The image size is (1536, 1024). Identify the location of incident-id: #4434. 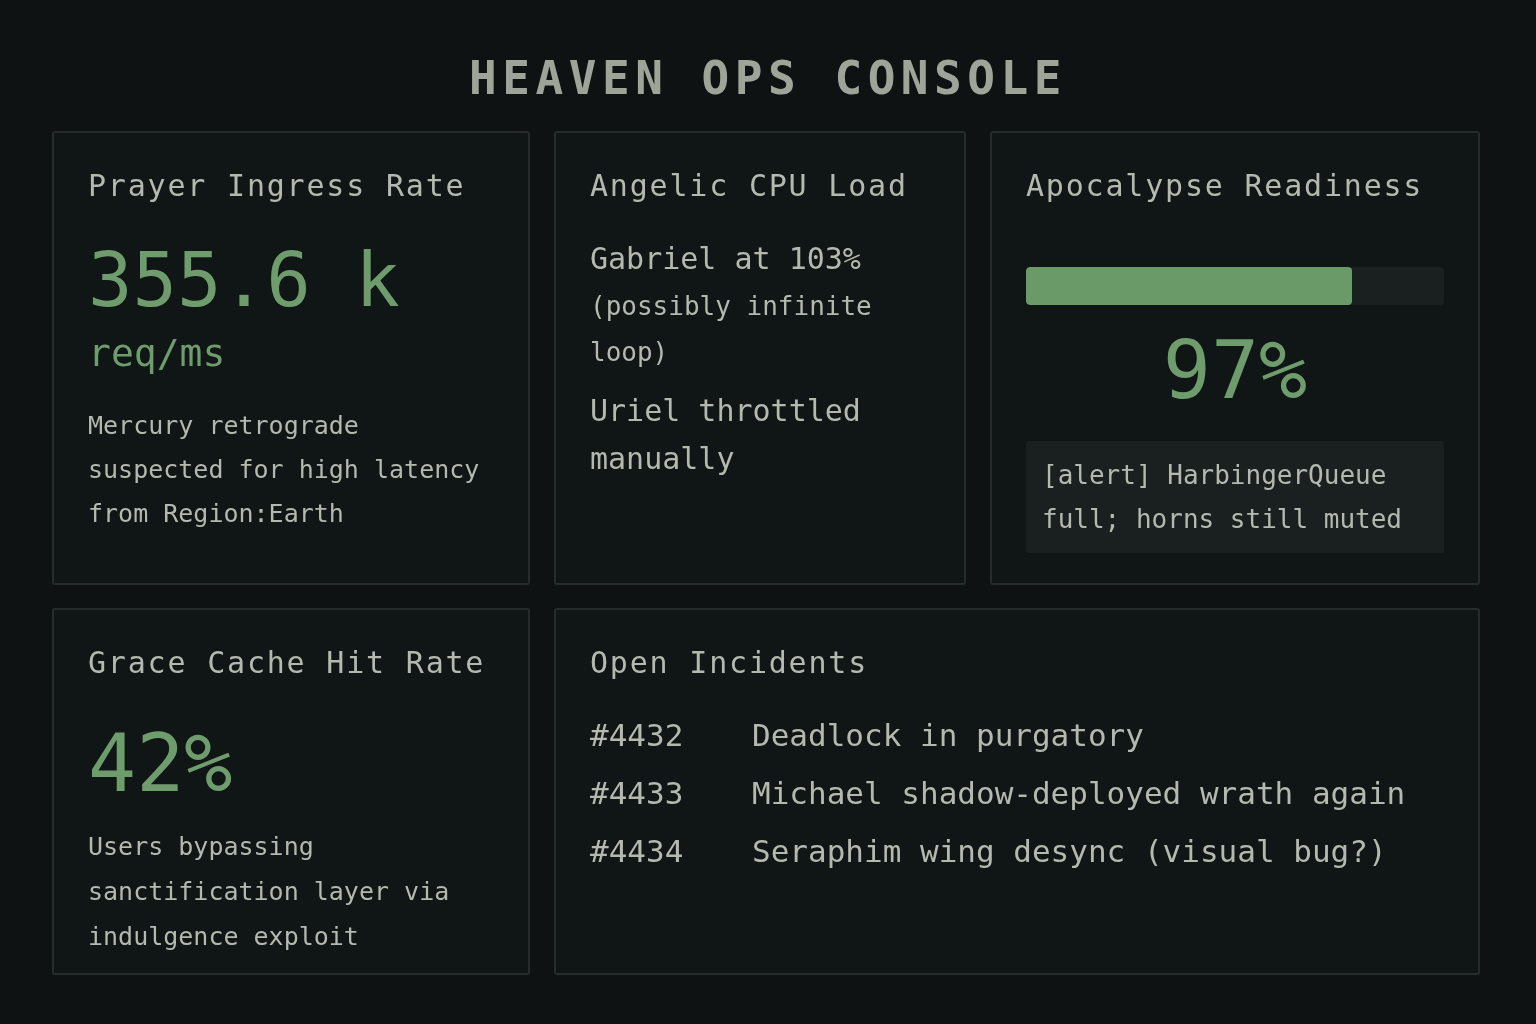
(637, 851).